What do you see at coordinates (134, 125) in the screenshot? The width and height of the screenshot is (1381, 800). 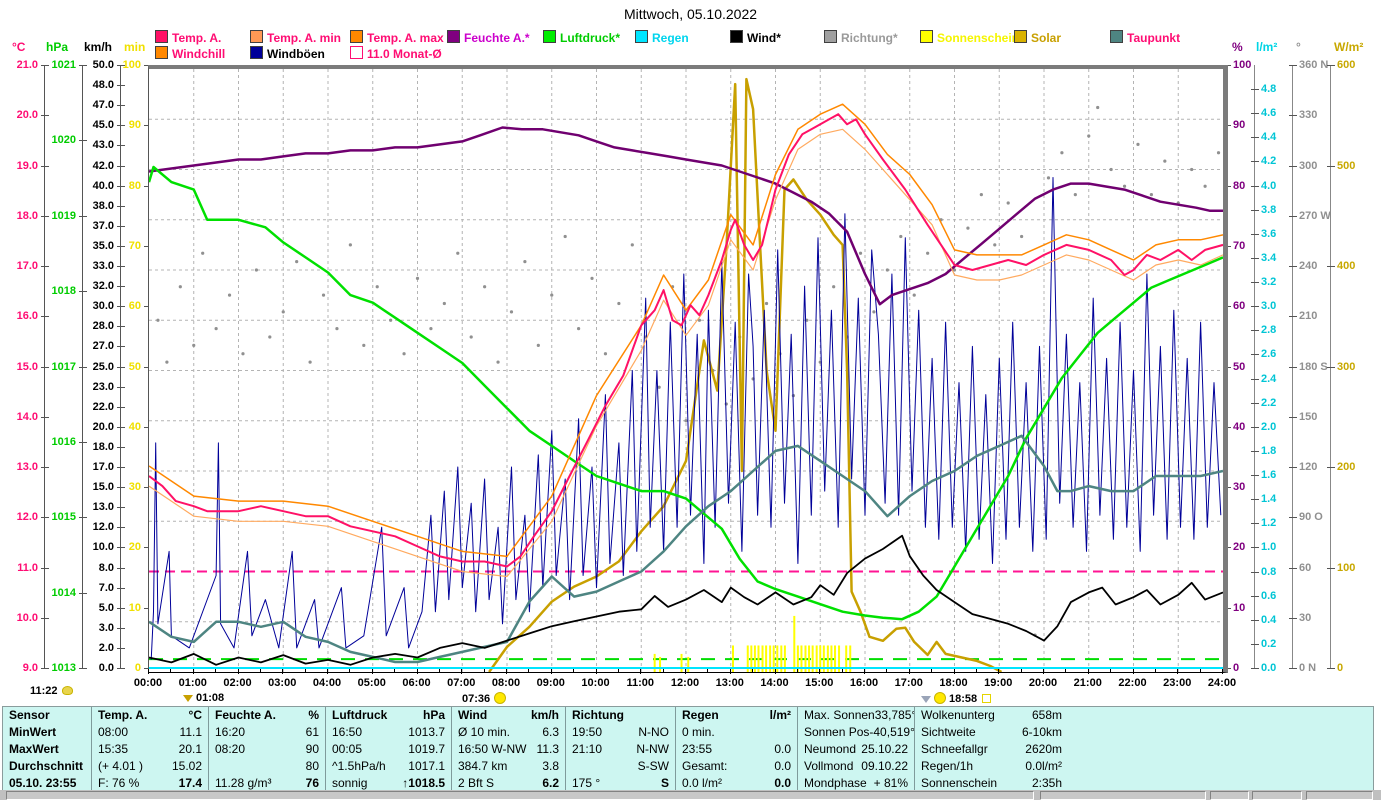 I see `axis-label-min: 90` at bounding box center [134, 125].